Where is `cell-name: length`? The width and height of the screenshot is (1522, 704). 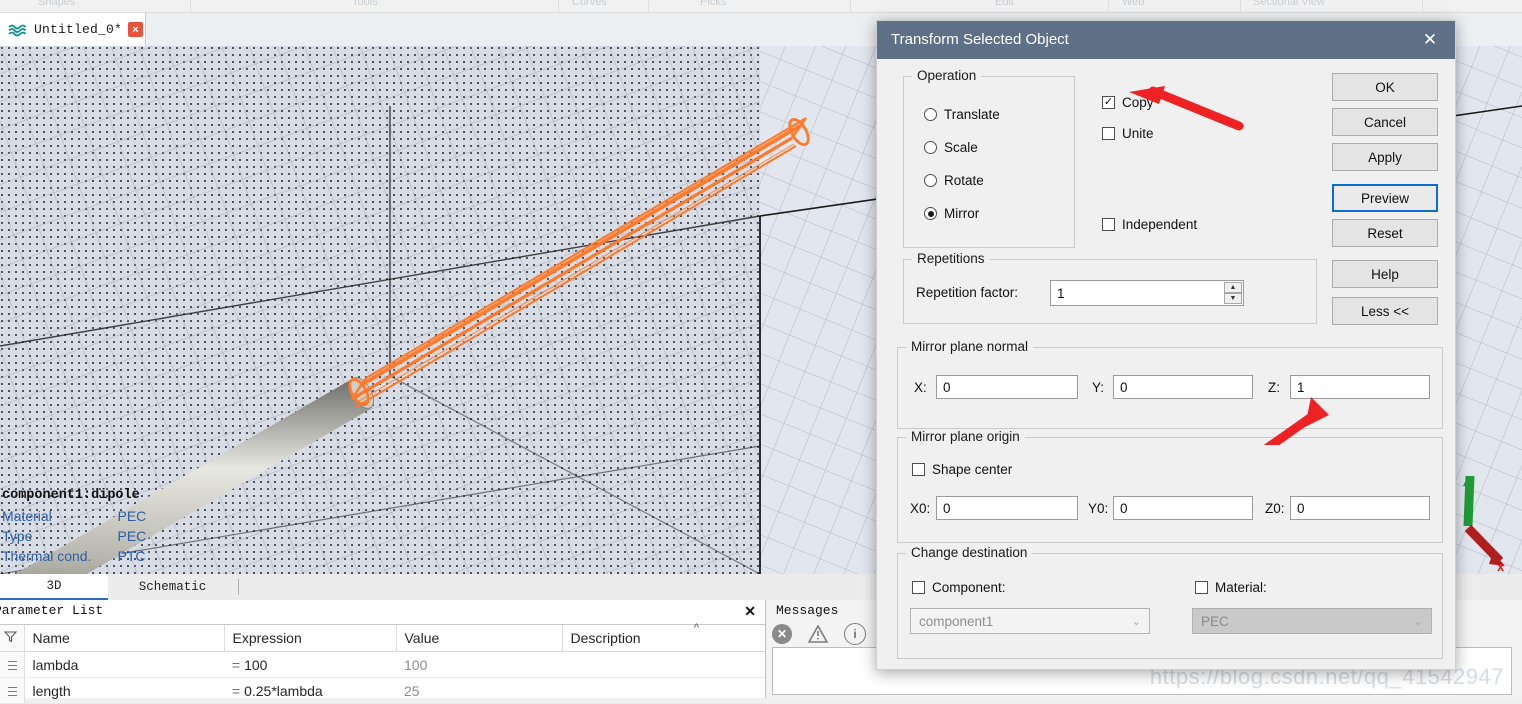 cell-name: length is located at coordinates (124, 690).